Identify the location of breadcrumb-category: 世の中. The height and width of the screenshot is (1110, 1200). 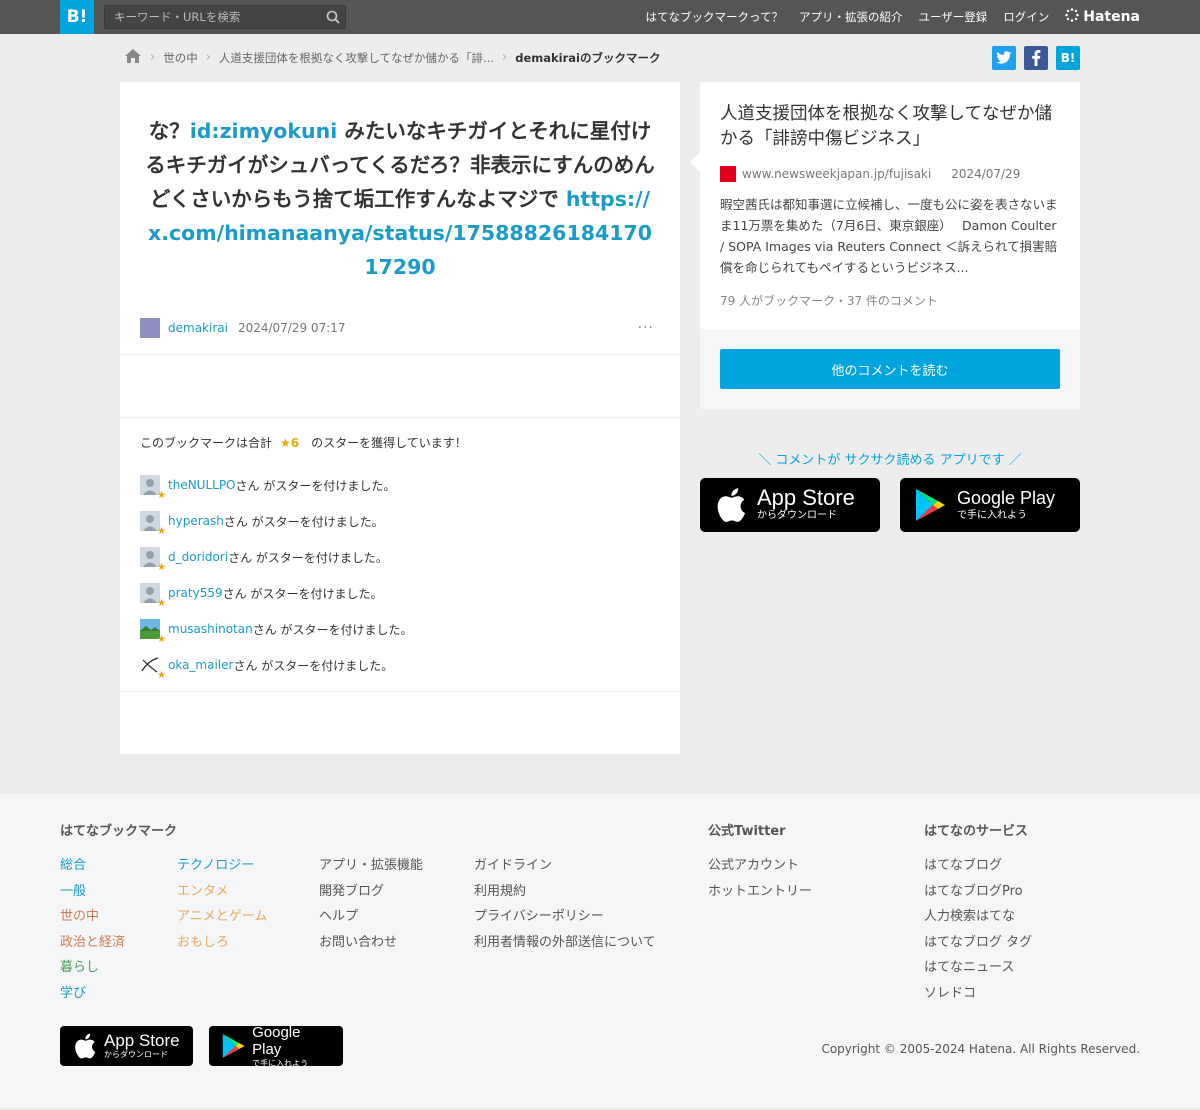
(180, 58).